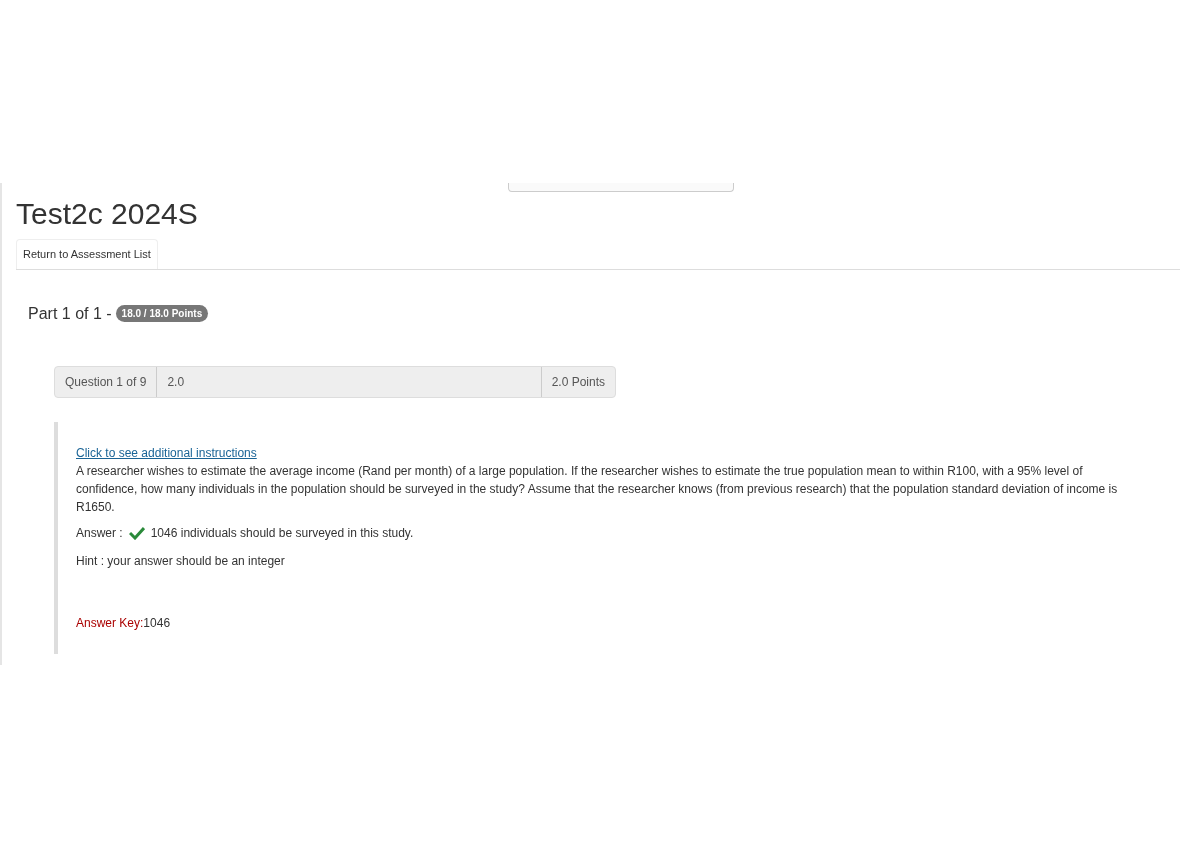 The image size is (1200, 849). Describe the element at coordinates (99, 533) in the screenshot. I see `answer-label: Answer :` at that location.